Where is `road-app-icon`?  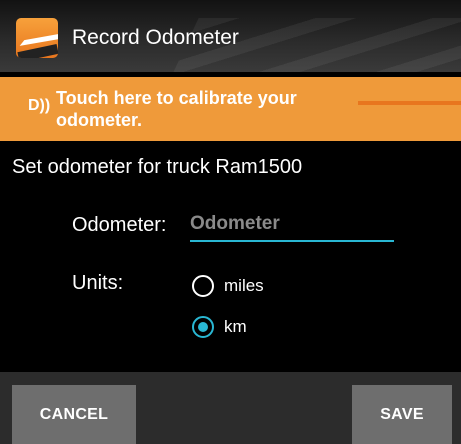
road-app-icon is located at coordinates (37, 38).